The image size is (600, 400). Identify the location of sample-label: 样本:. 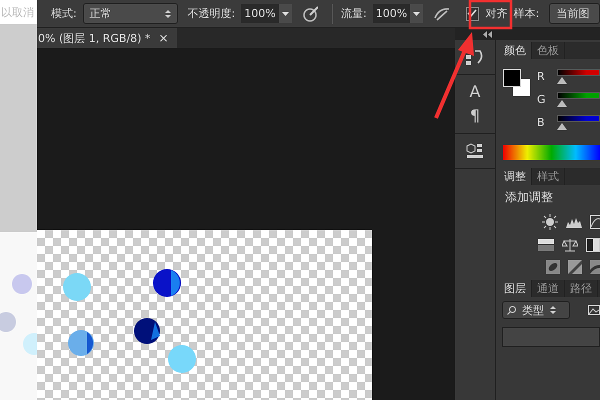
(527, 13).